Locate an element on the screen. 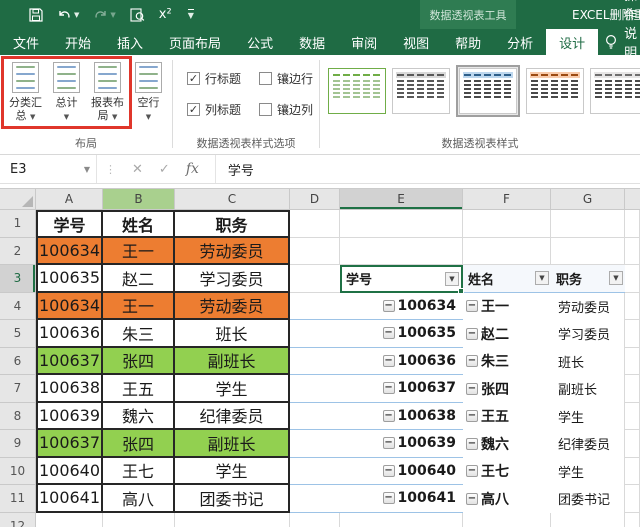  table-header-cell: 职务 is located at coordinates (232, 224).